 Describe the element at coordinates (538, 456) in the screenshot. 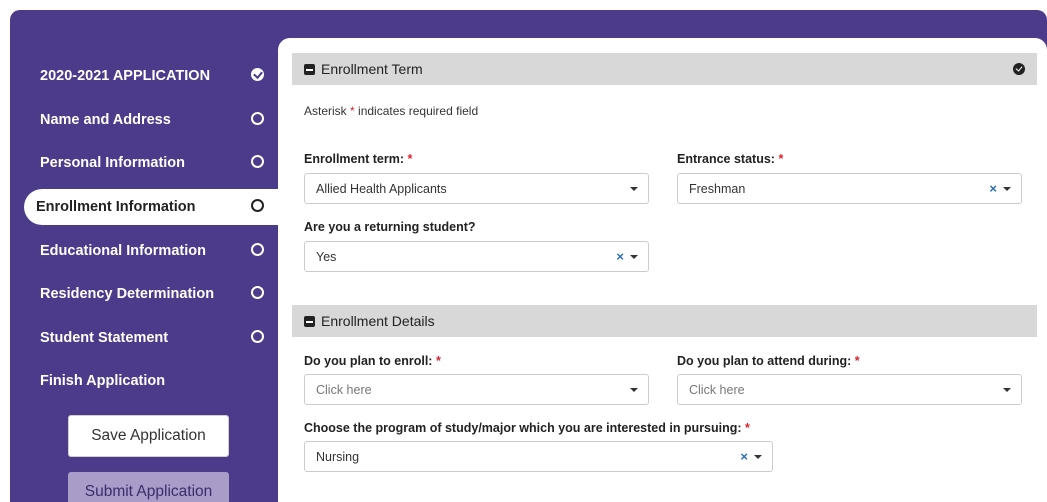

I see `program-of-study-select: Nursing ×` at that location.